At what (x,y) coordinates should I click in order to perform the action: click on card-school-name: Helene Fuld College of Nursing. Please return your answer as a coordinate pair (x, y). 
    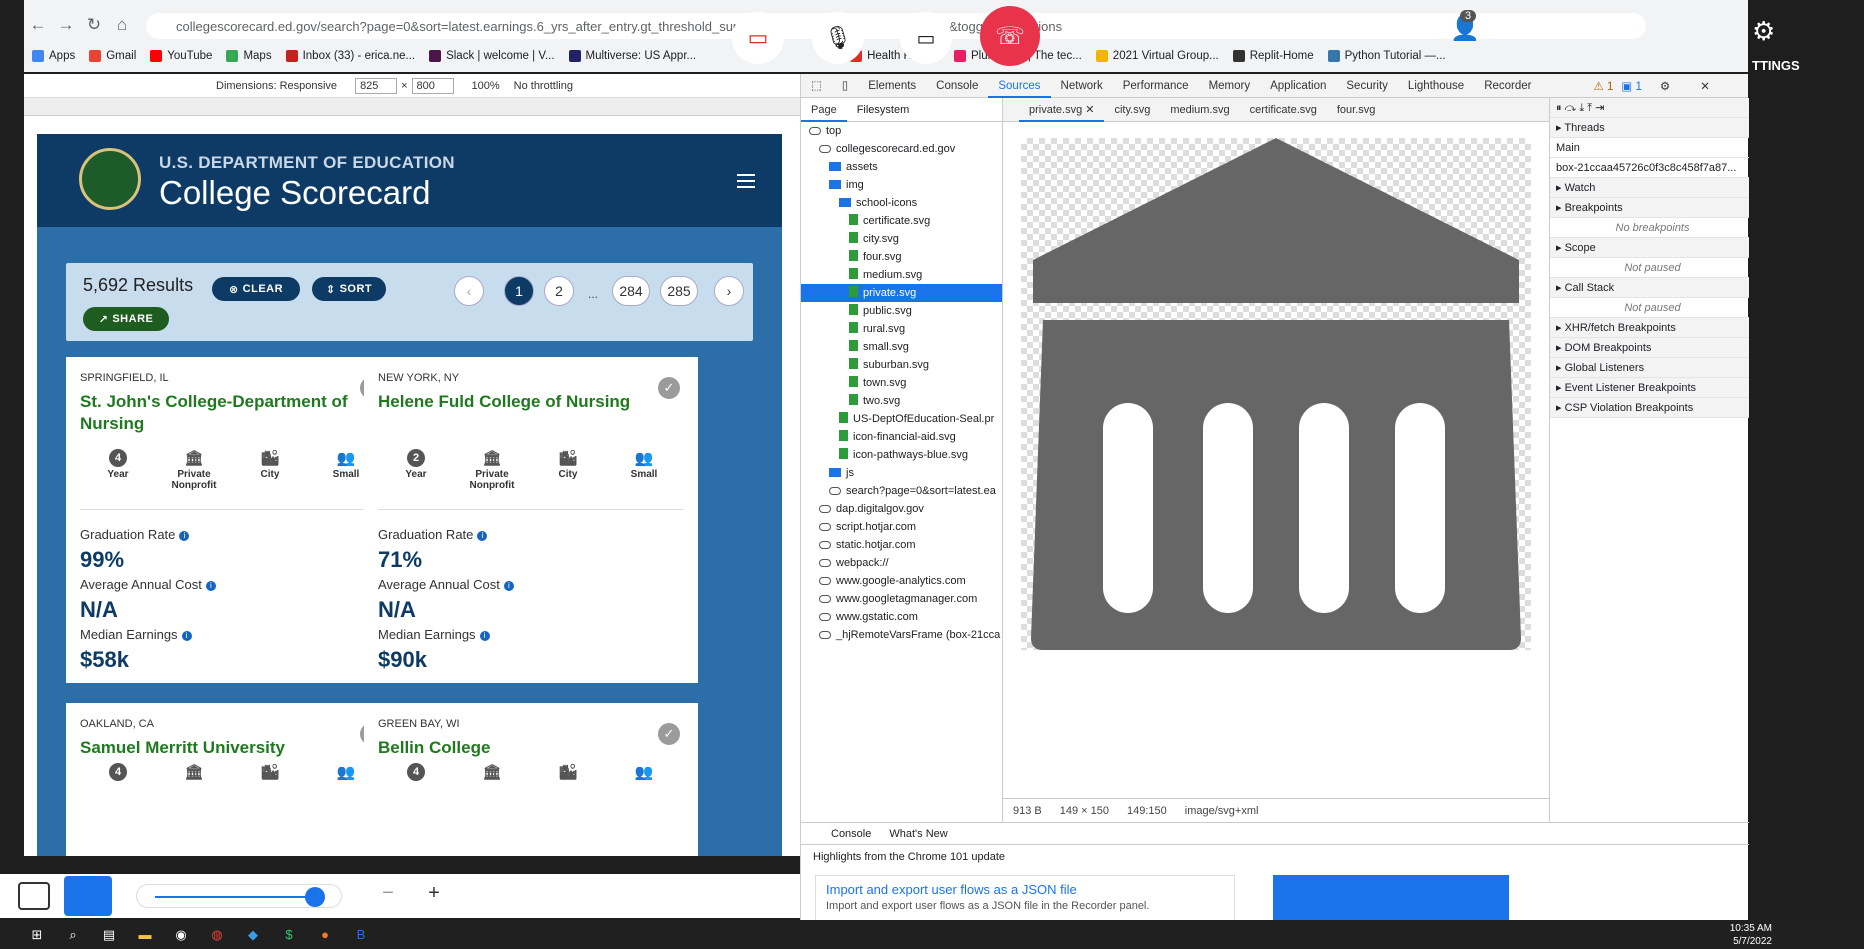
    Looking at the image, I should click on (523, 402).